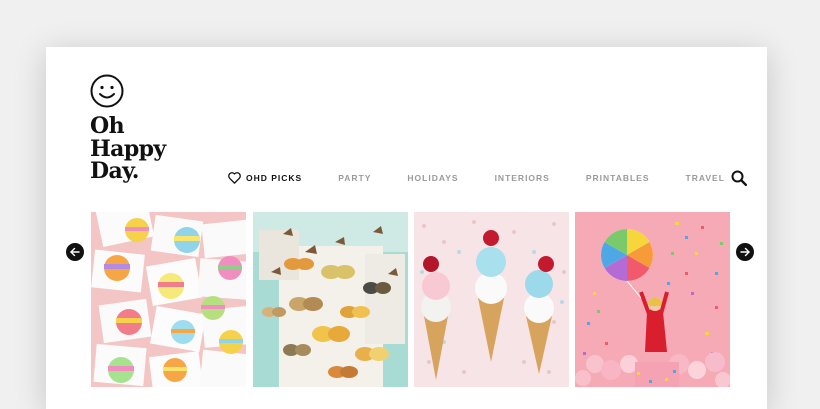  I want to click on arrow-left-icon, so click(75, 252).